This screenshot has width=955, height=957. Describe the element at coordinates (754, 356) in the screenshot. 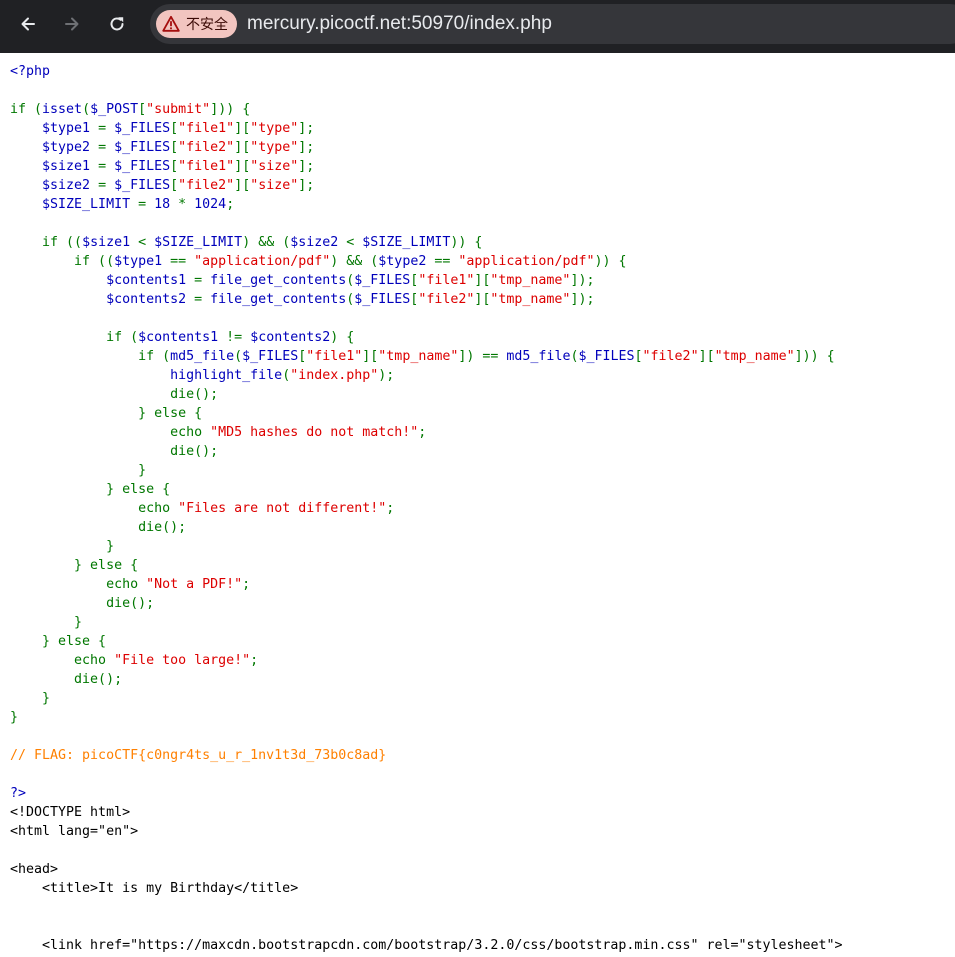

I see `code-token-string: "tmp_name"` at that location.